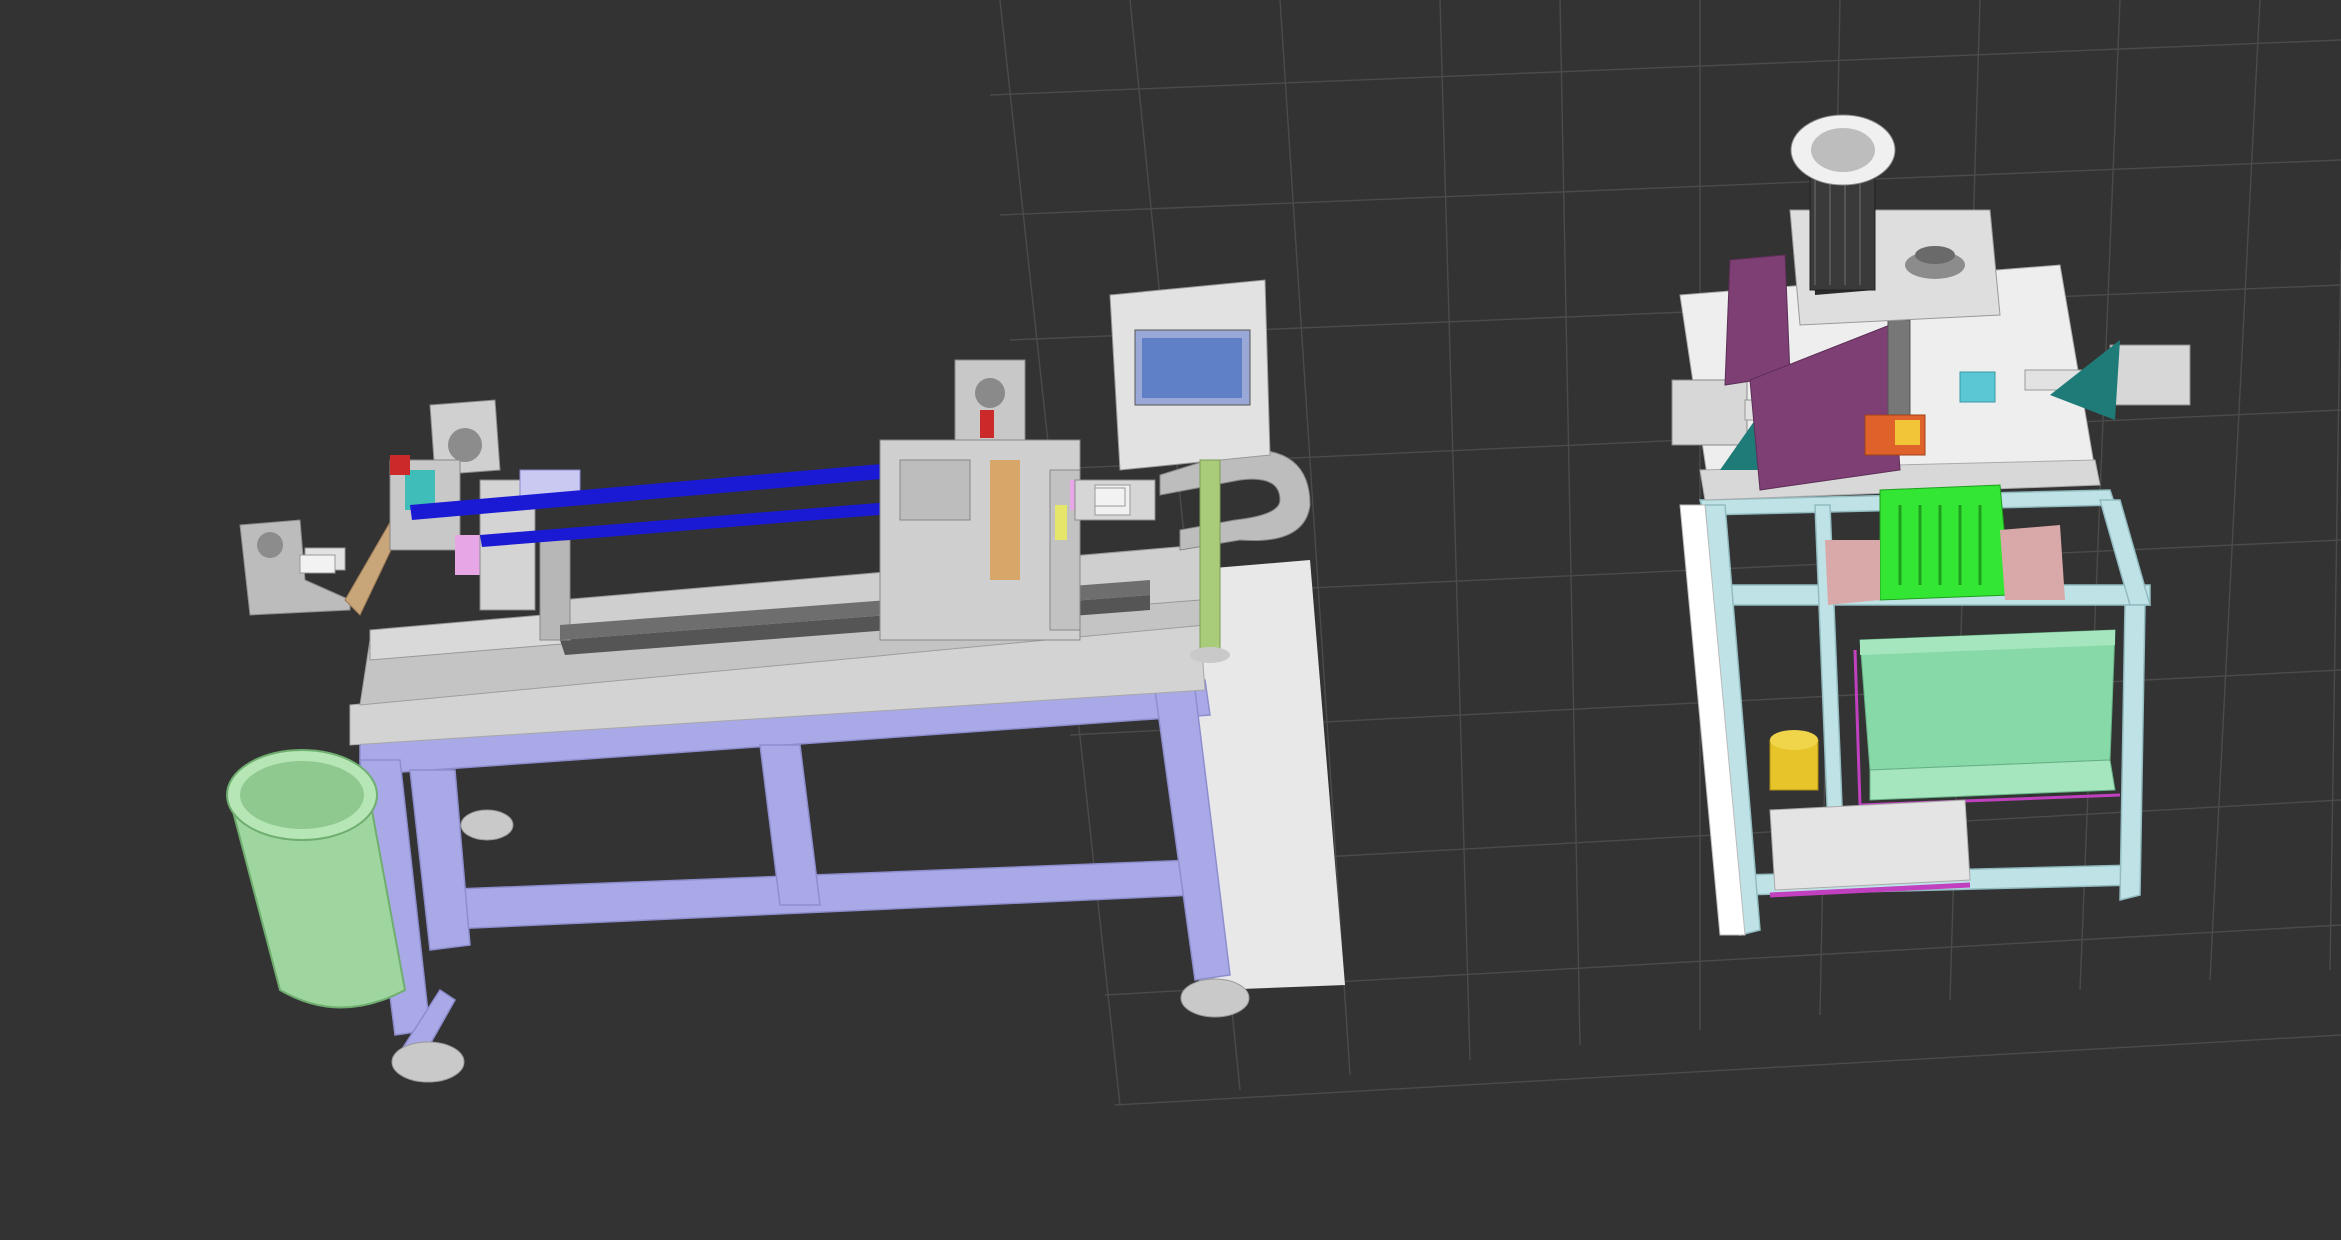  I want to click on control-panel, so click(1190, 375).